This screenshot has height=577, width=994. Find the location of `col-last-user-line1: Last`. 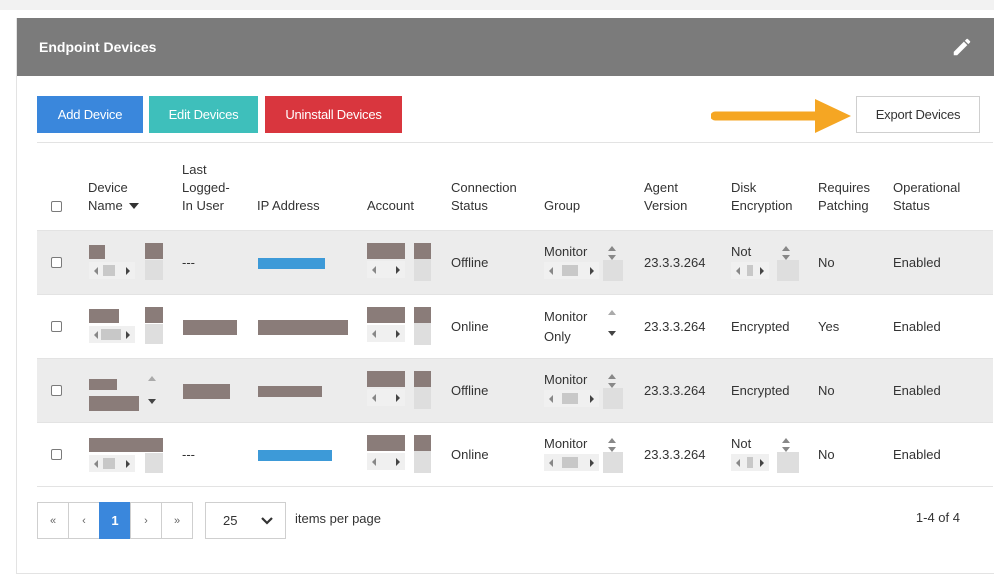

col-last-user-line1: Last is located at coordinates (194, 169).